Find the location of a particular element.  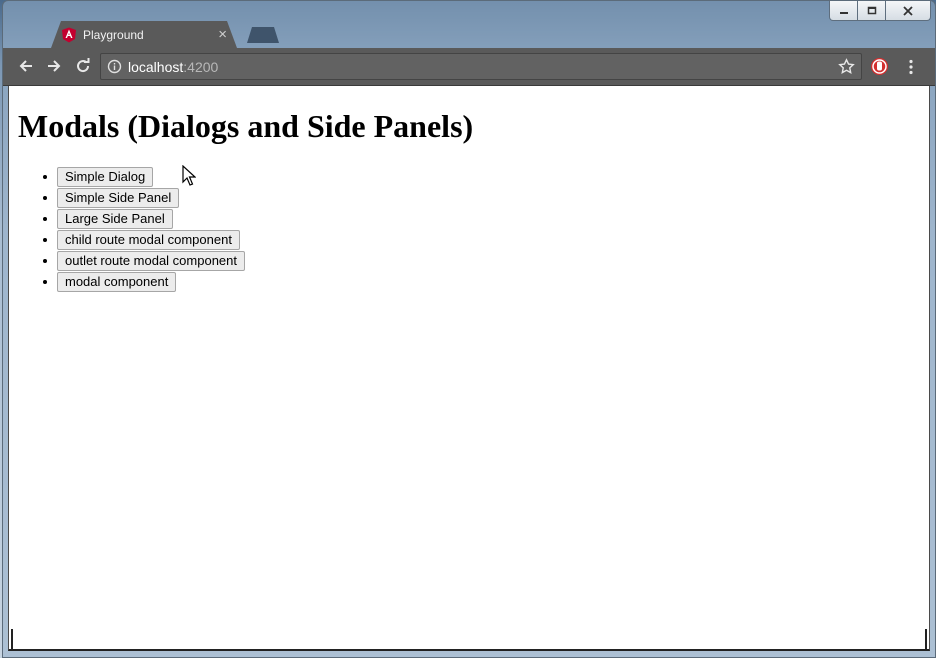

forward-button is located at coordinates (54, 66).